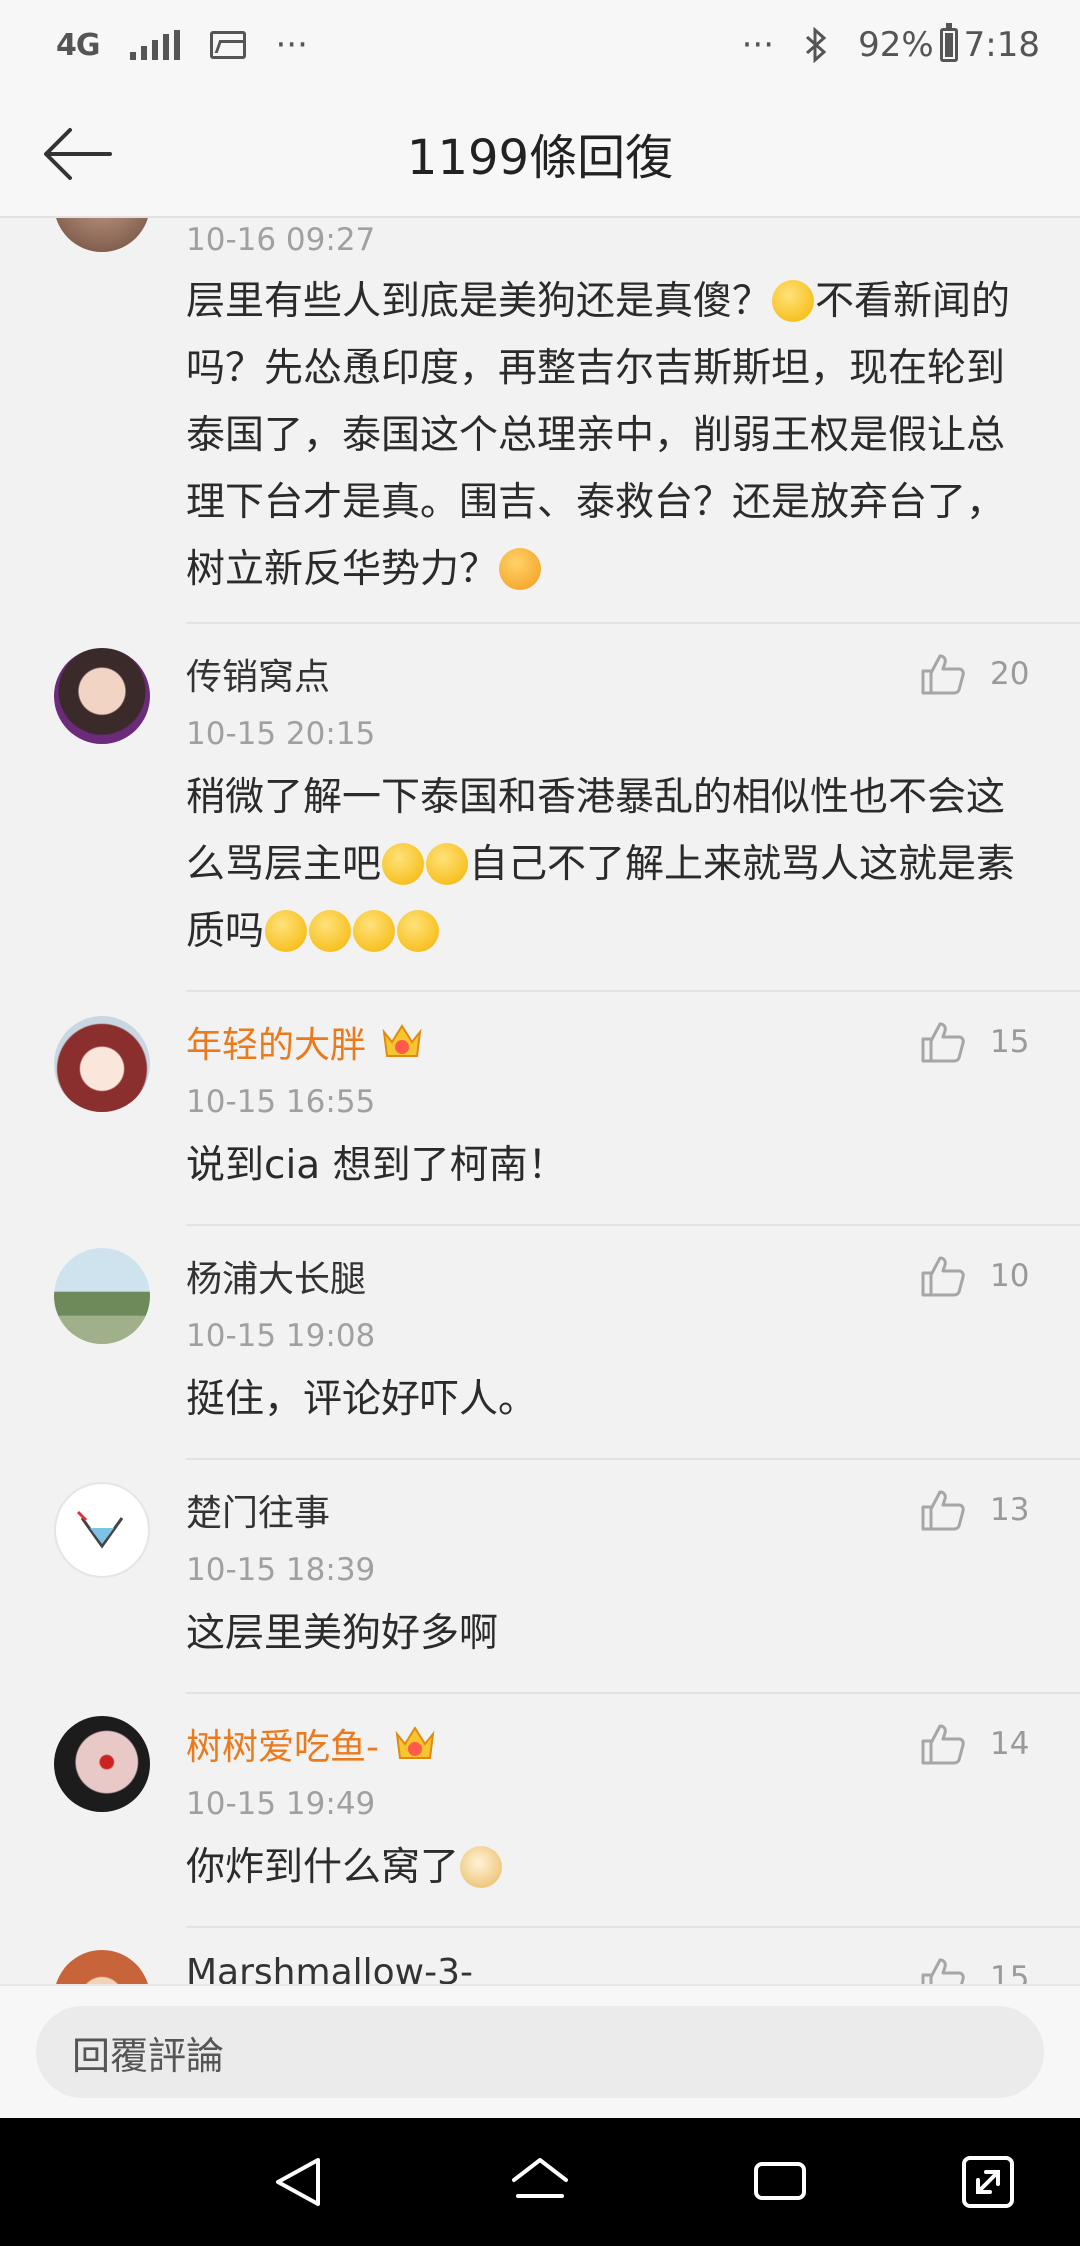  What do you see at coordinates (1010, 1510) in the screenshot?
I see `like-count: 13` at bounding box center [1010, 1510].